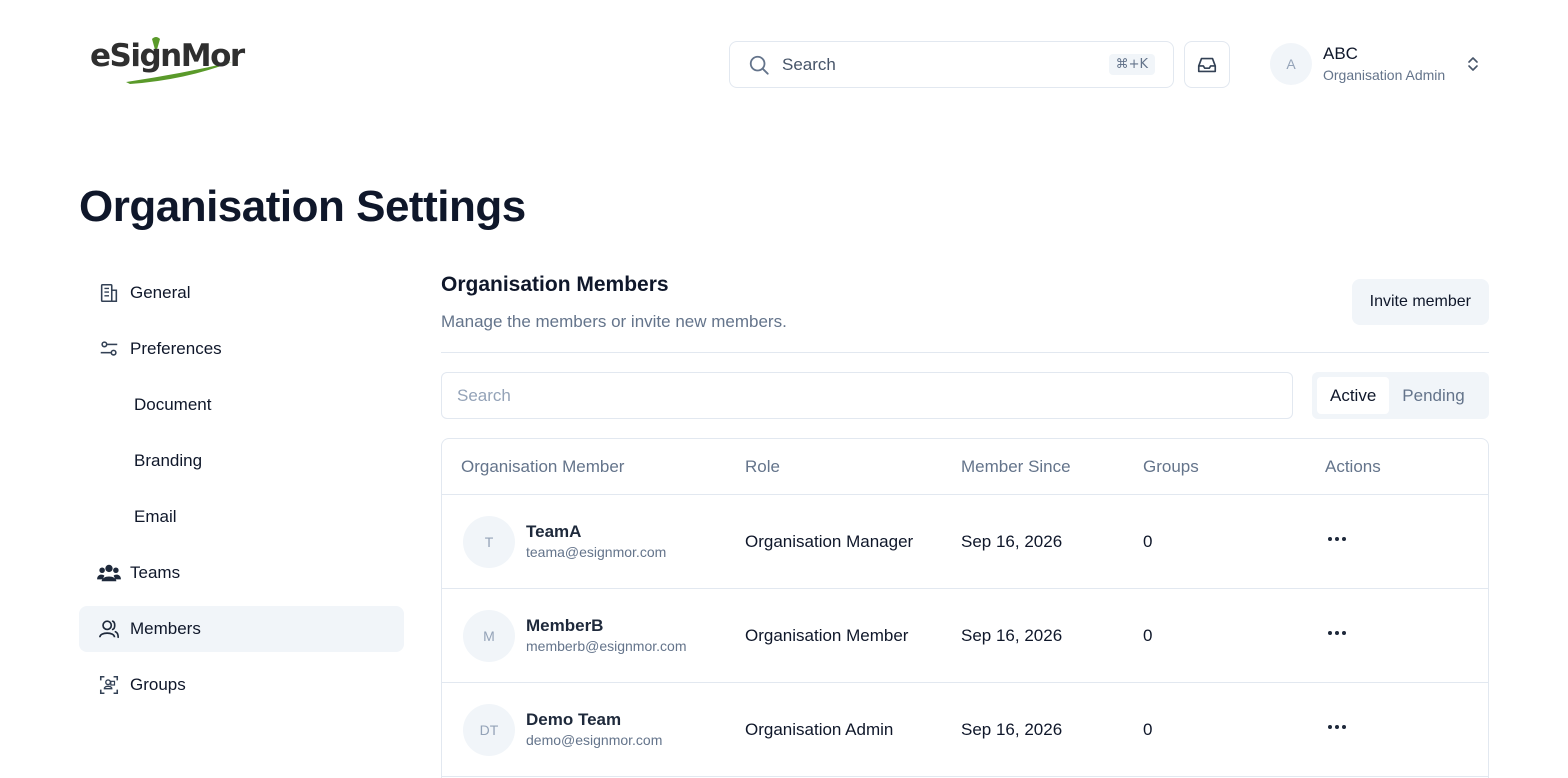 The image size is (1568, 778). I want to click on sidebar-item-label: Members, so click(165, 628).